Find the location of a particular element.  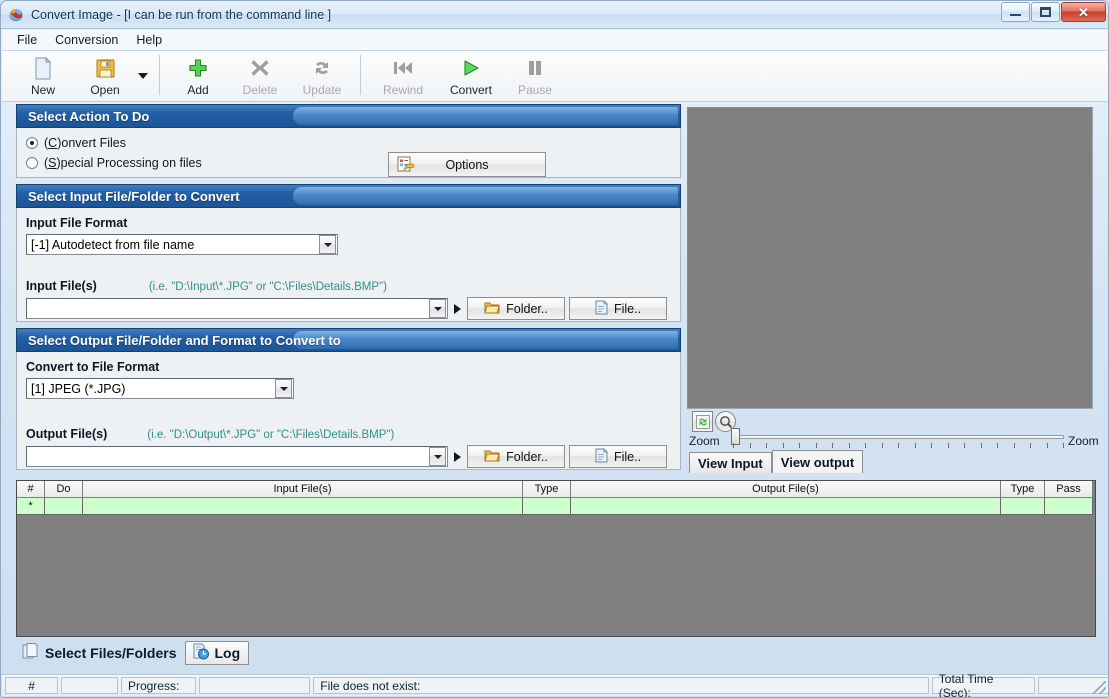

tab-select-files-folders-label: Select Files/Folders is located at coordinates (111, 653).